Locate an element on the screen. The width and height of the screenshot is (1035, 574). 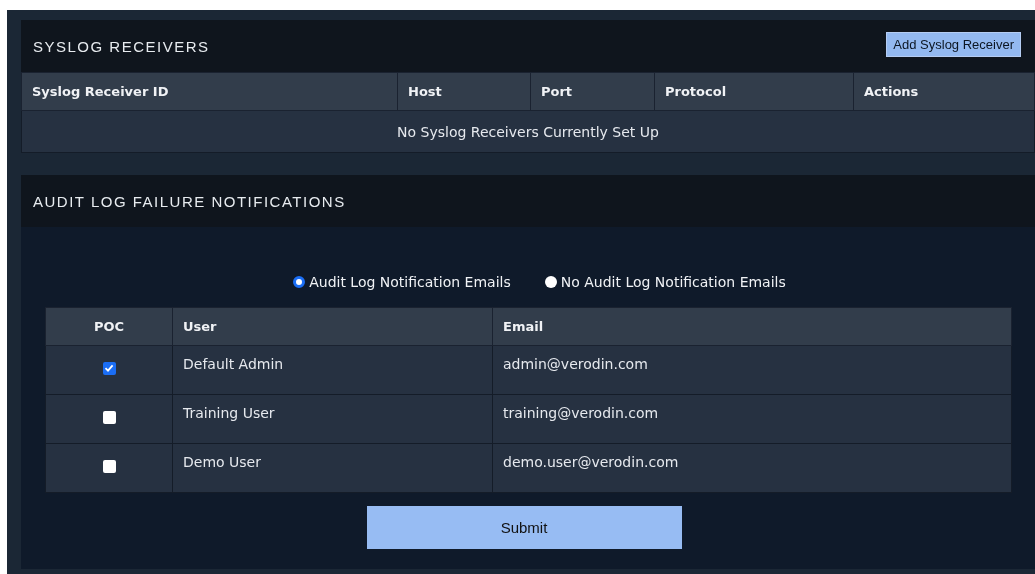
table-cell: Default Admin is located at coordinates (332, 370).